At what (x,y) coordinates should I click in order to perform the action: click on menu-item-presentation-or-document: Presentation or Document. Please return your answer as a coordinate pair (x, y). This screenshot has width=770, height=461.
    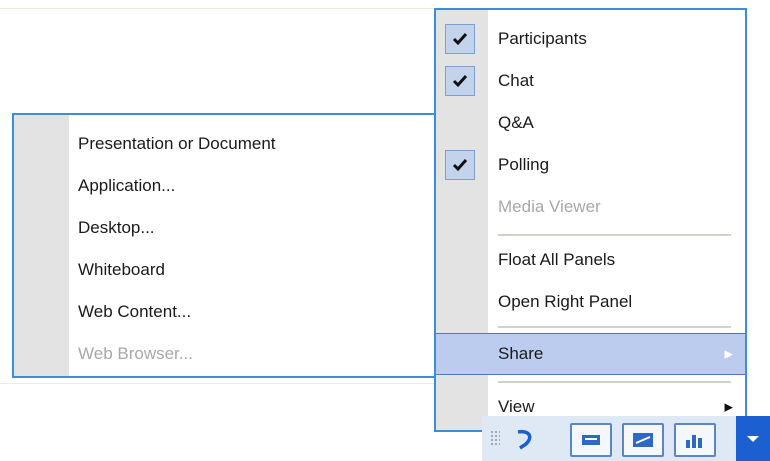
    Looking at the image, I should click on (227, 144).